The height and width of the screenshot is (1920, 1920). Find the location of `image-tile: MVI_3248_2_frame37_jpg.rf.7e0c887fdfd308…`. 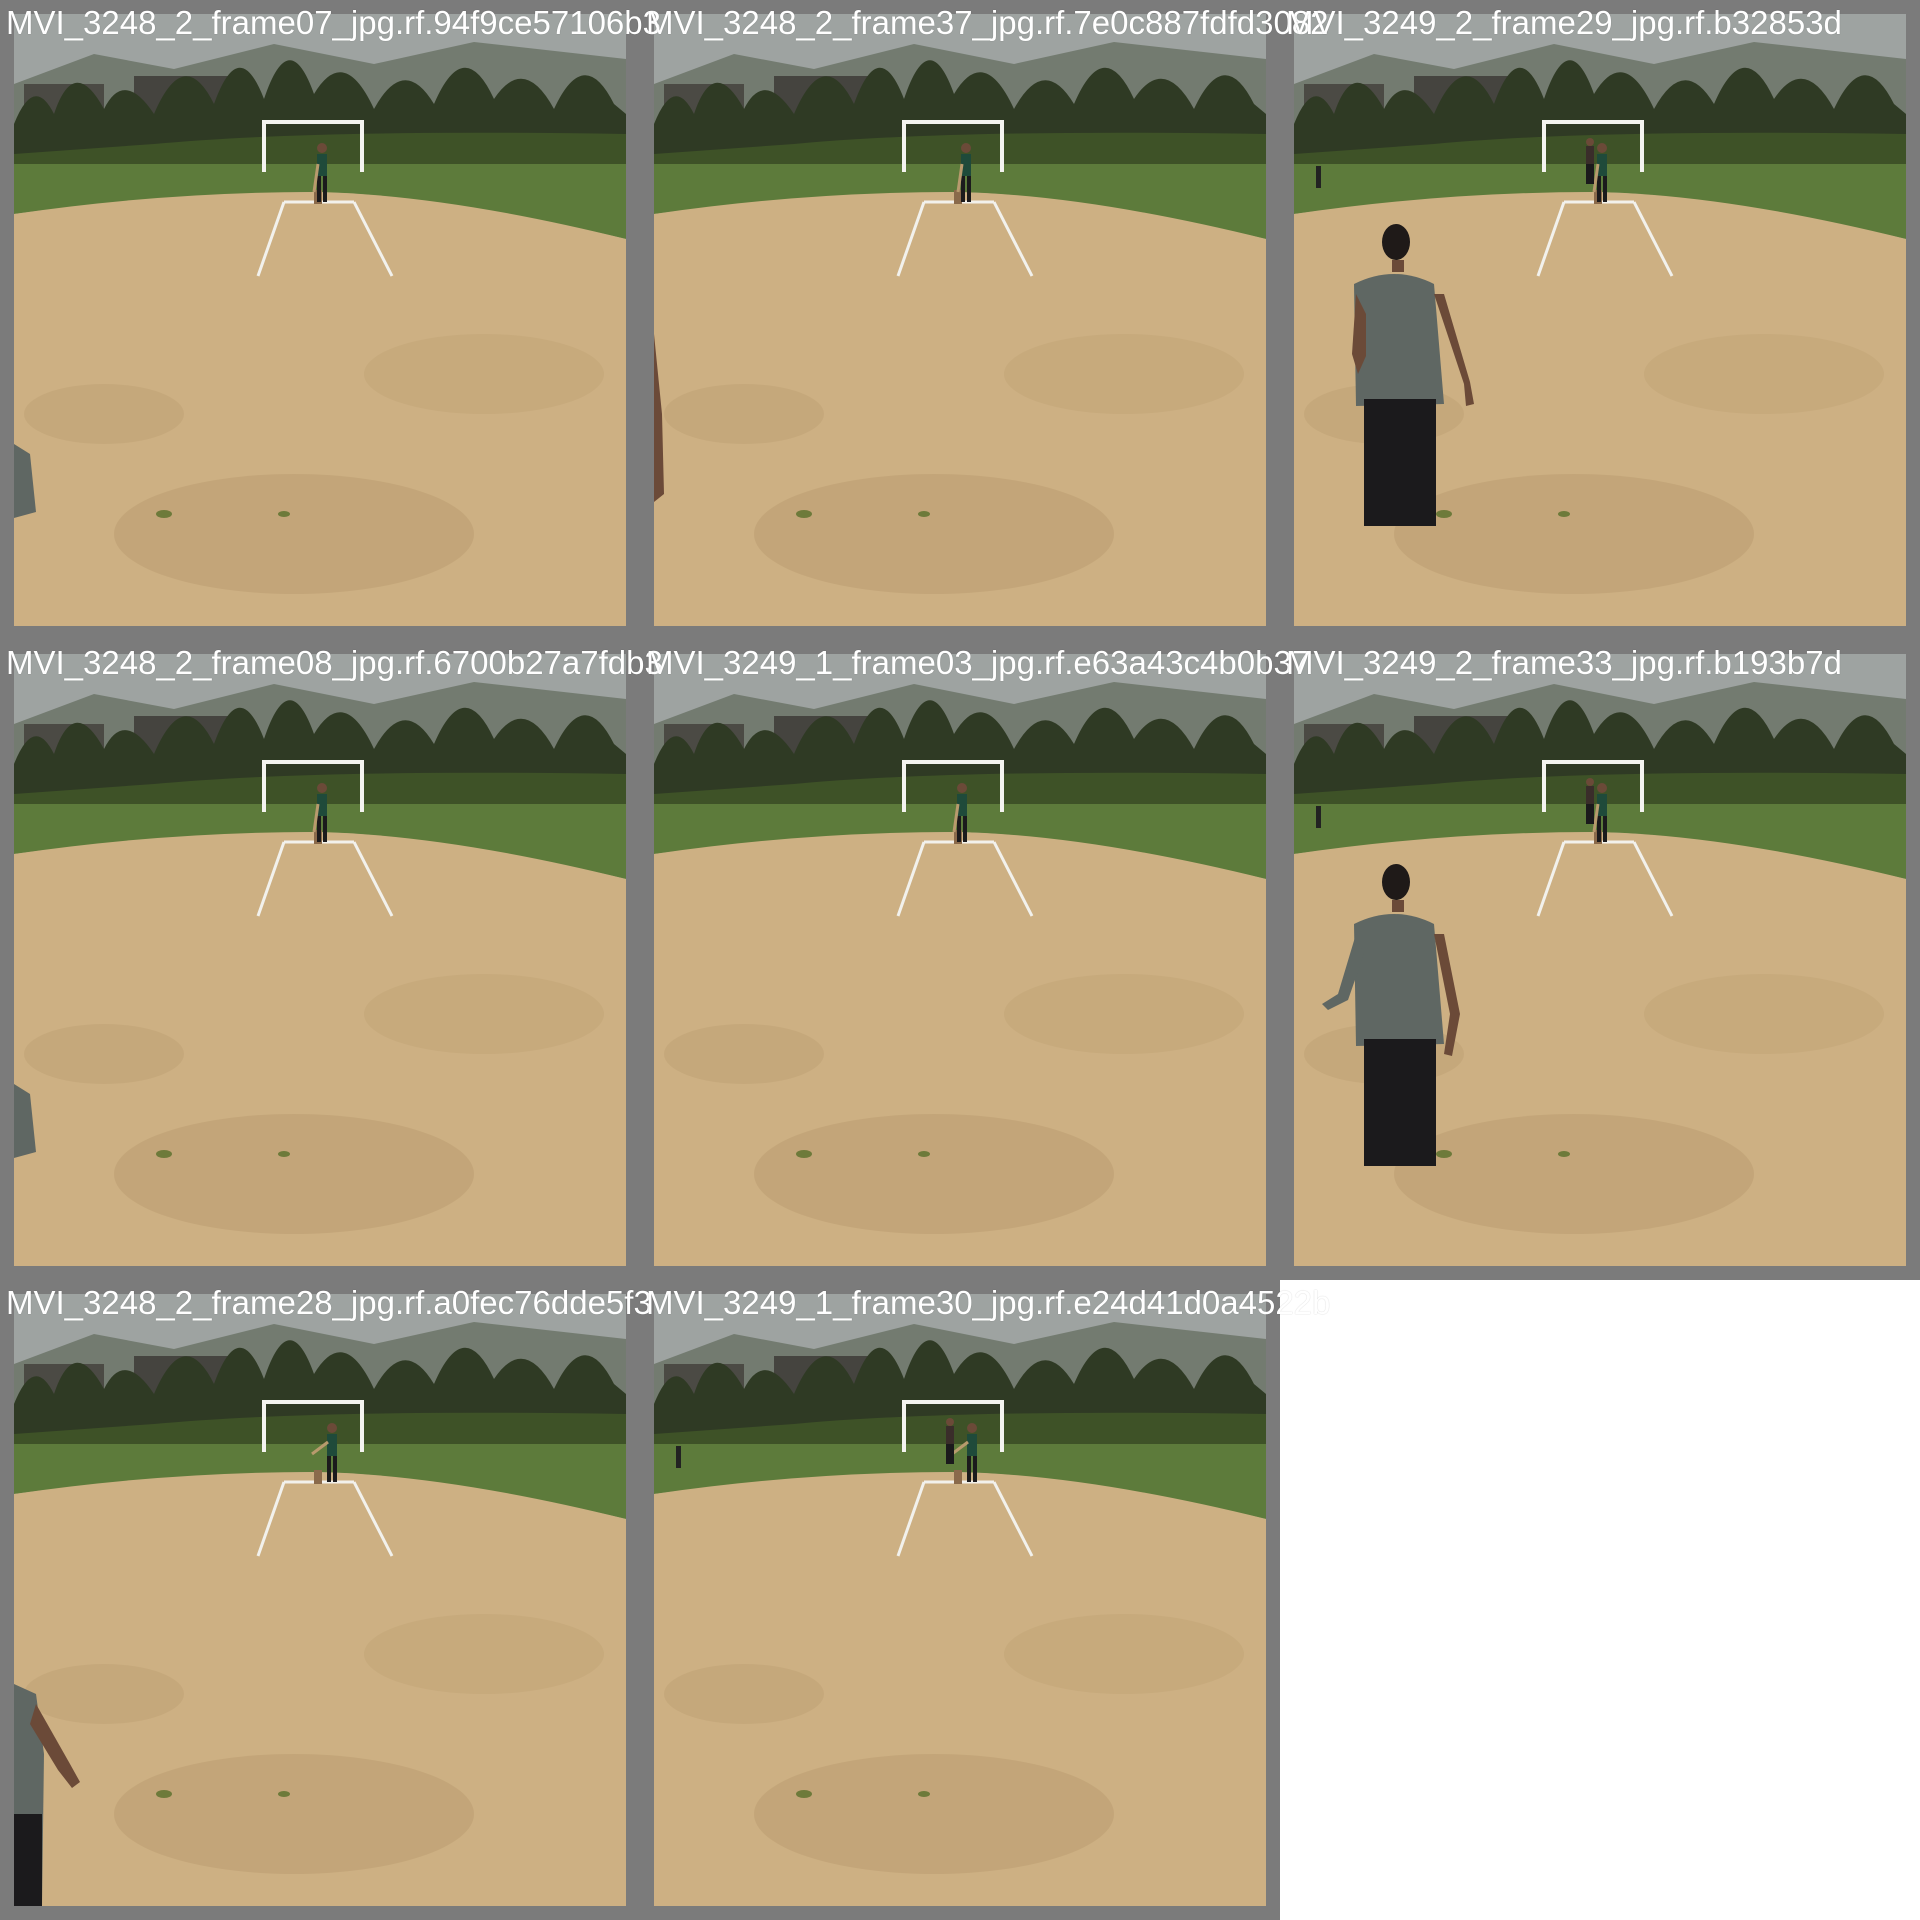

image-tile: MVI_3248_2_frame37_jpg.rf.7e0c887fdfd308… is located at coordinates (984, 320).